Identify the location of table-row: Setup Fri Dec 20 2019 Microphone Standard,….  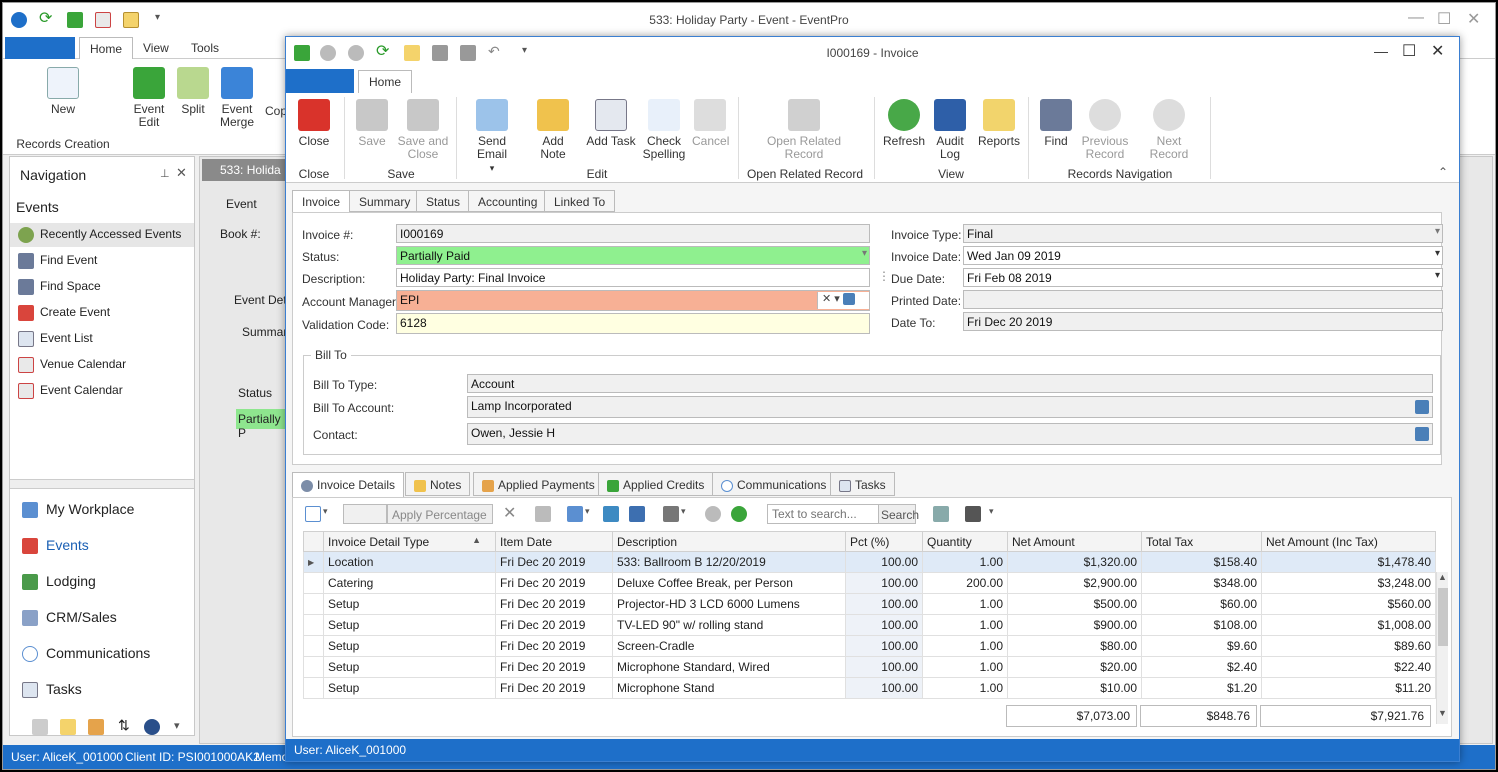
(869, 667).